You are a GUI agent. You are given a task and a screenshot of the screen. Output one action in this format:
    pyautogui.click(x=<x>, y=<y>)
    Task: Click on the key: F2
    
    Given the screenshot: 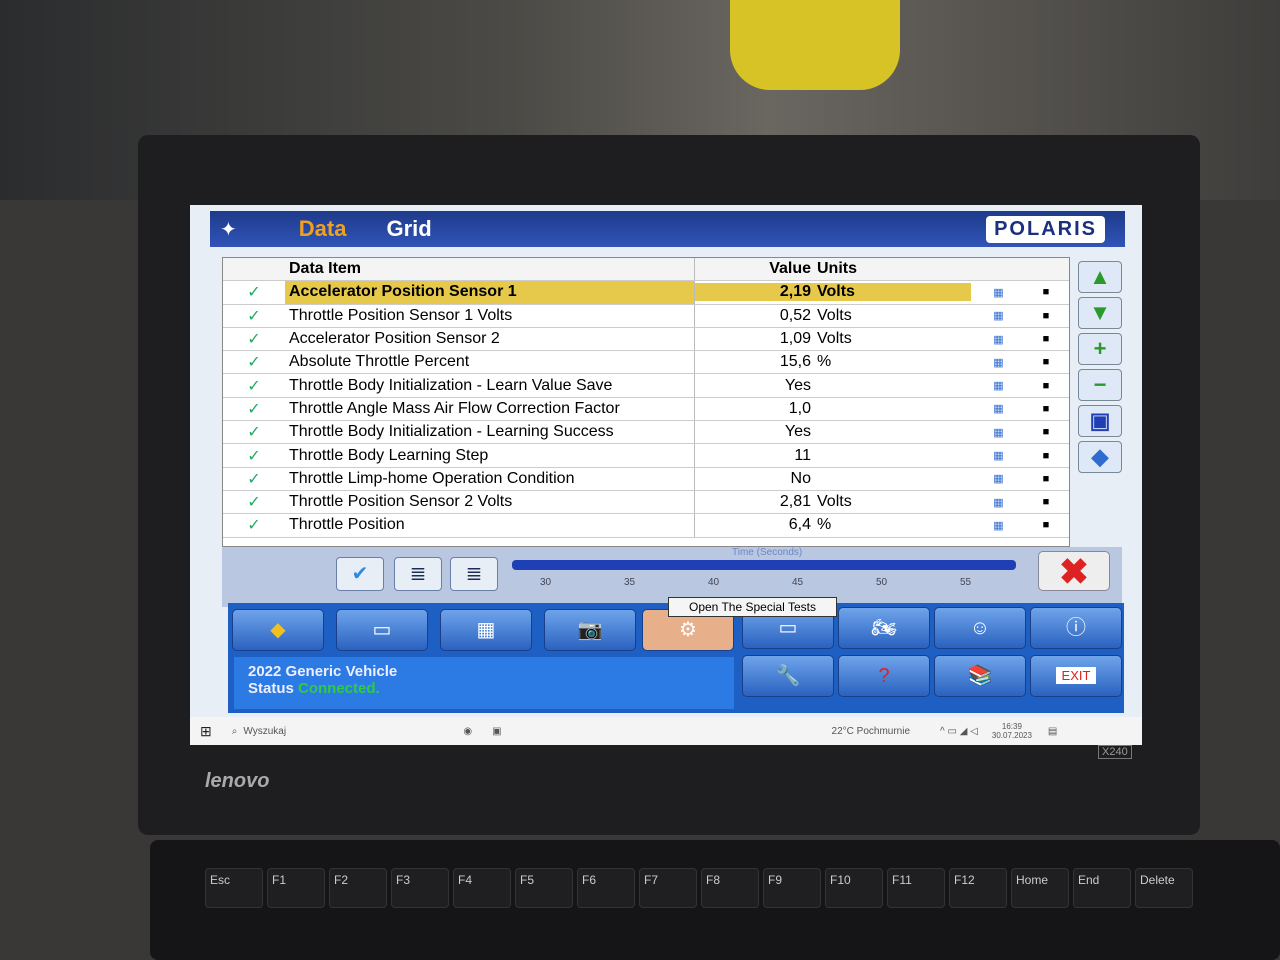 What is the action you would take?
    pyautogui.click(x=358, y=888)
    